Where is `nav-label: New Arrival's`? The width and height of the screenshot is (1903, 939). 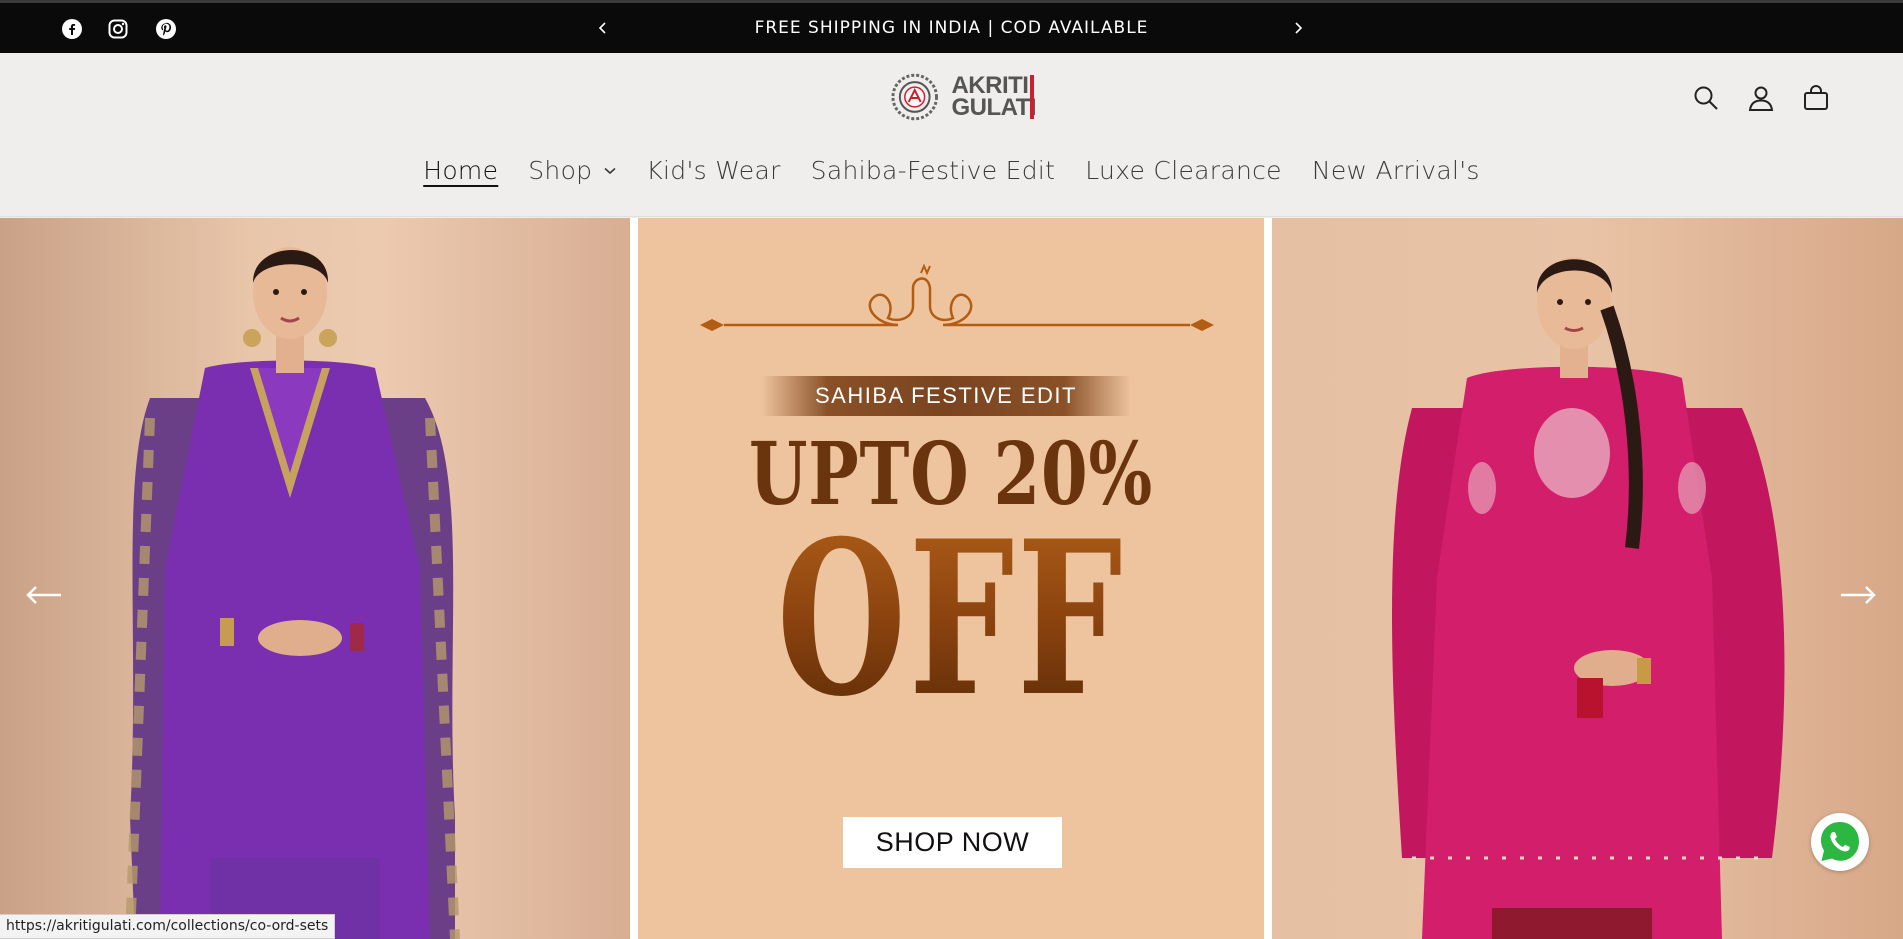
nav-label: New Arrival's is located at coordinates (1395, 170).